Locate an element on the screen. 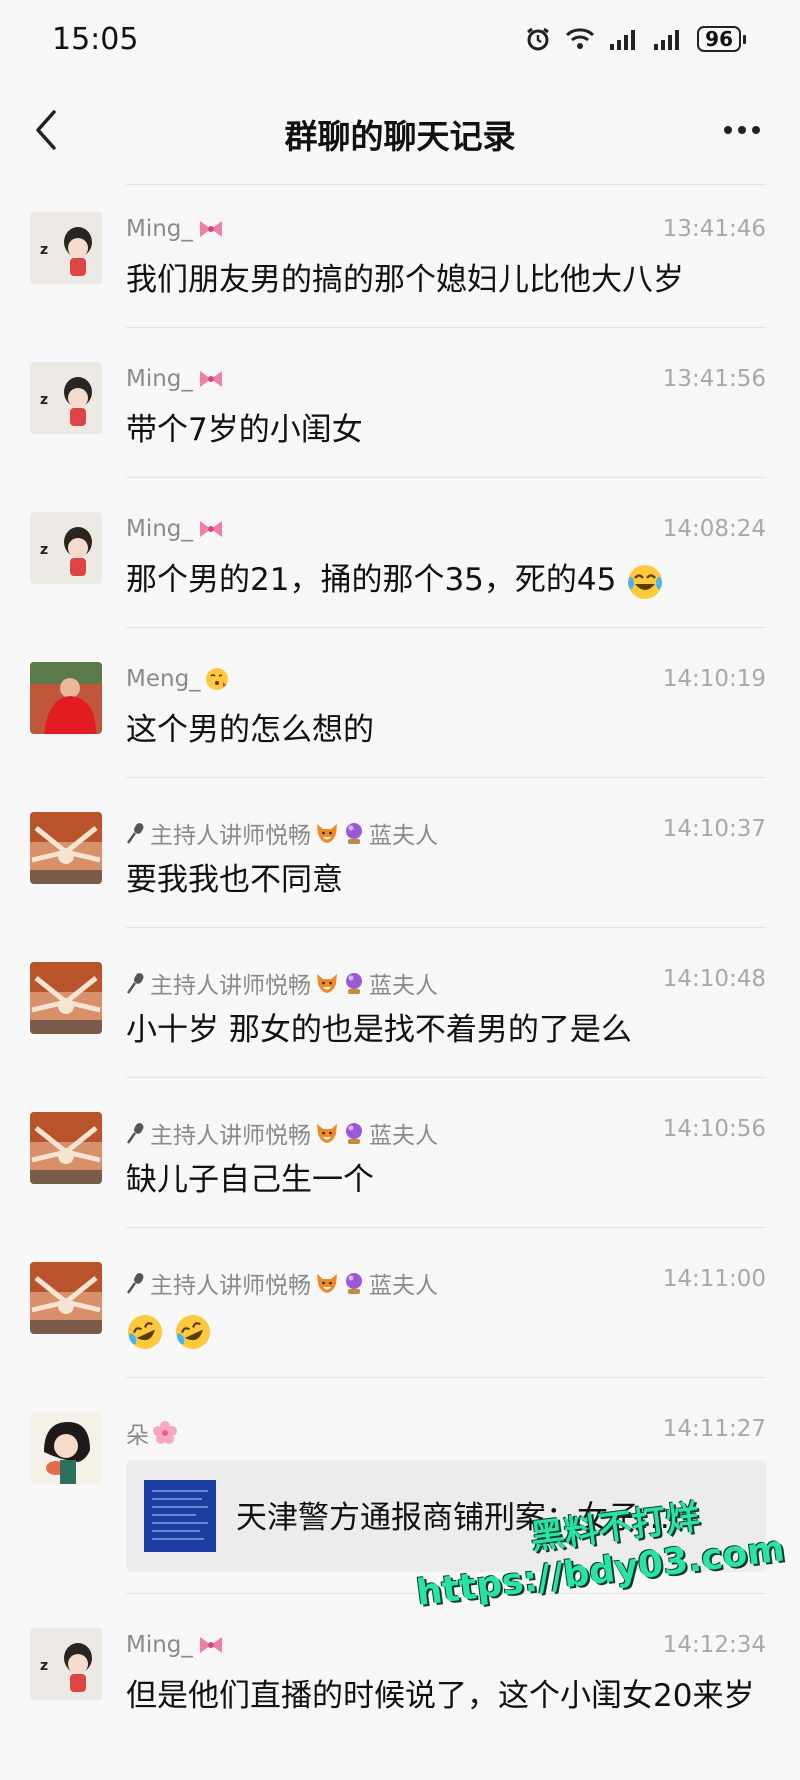  message-text: 那个男的21，捅的那个35，死的45 is located at coordinates (371, 580).